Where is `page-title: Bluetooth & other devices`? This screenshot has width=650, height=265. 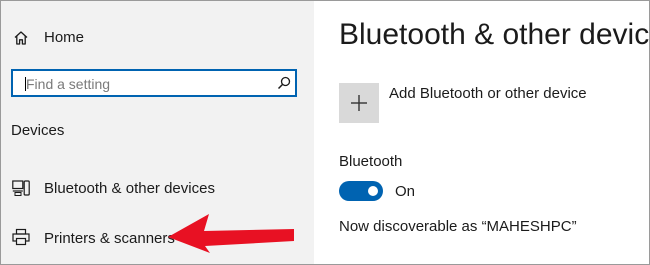
page-title: Bluetooth & other devices is located at coordinates (494, 34).